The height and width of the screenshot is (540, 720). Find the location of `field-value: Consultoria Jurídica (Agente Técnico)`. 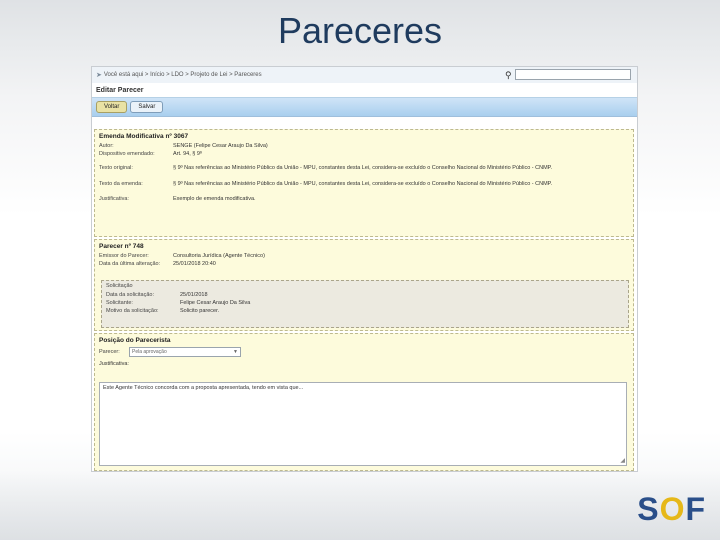

field-value: Consultoria Jurídica (Agente Técnico) is located at coordinates (219, 256).